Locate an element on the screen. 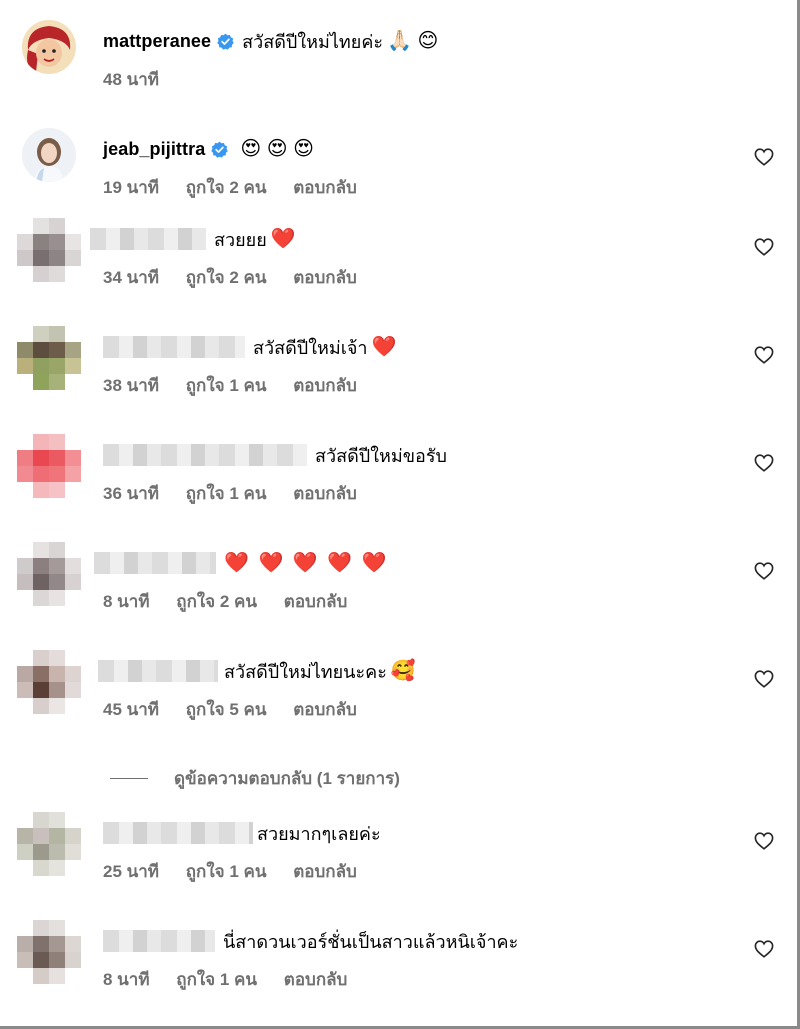 This screenshot has height=1029, width=800. comment-line: mattperanee สวัสดีปีใหม่ไทยค่ะ 🙏🏻 😊 is located at coordinates (270, 41).